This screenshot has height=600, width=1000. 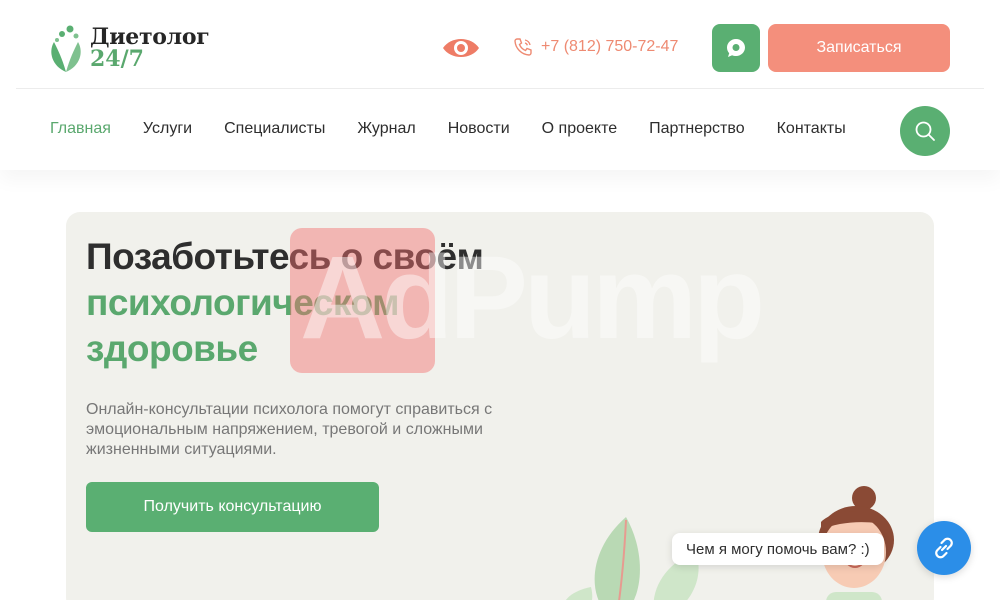 What do you see at coordinates (232, 507) in the screenshot?
I see `get-consultation-button: Получить консультацию` at bounding box center [232, 507].